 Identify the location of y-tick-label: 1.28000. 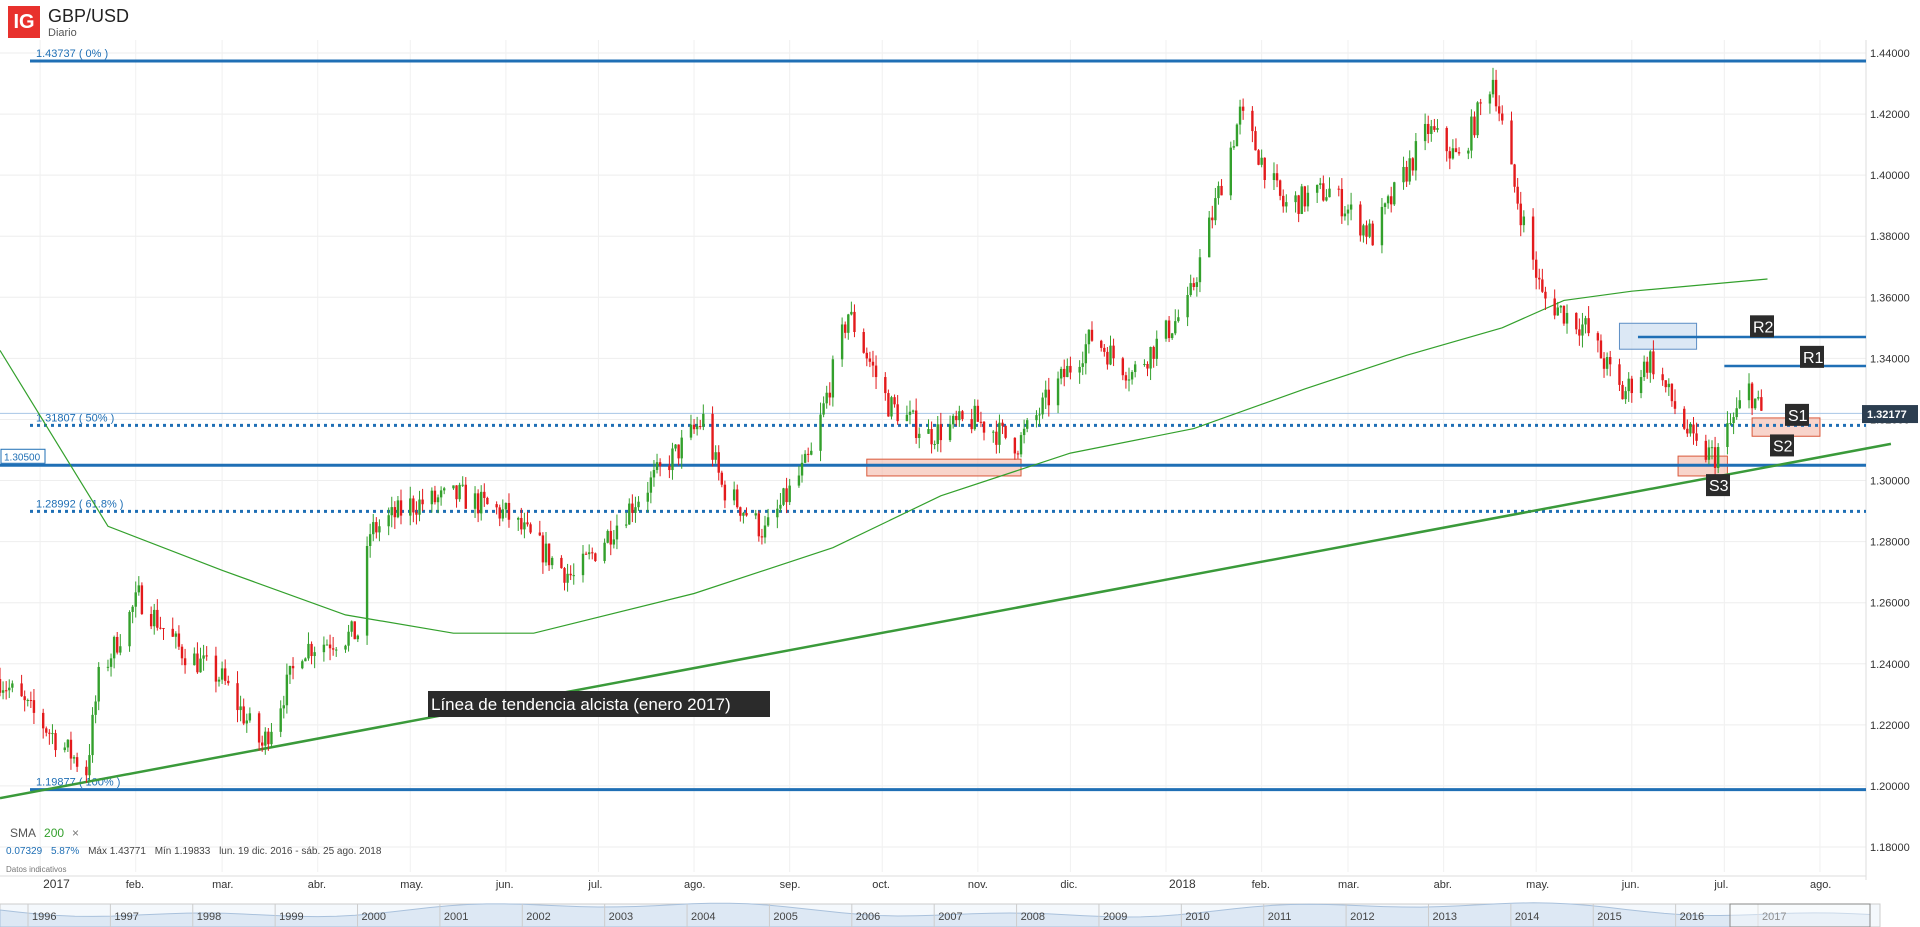
(1890, 543).